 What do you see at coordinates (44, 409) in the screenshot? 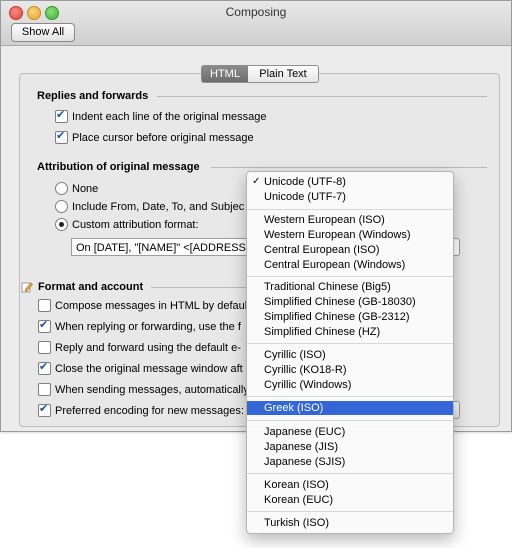
I see `preferred-encoding-checkbox` at bounding box center [44, 409].